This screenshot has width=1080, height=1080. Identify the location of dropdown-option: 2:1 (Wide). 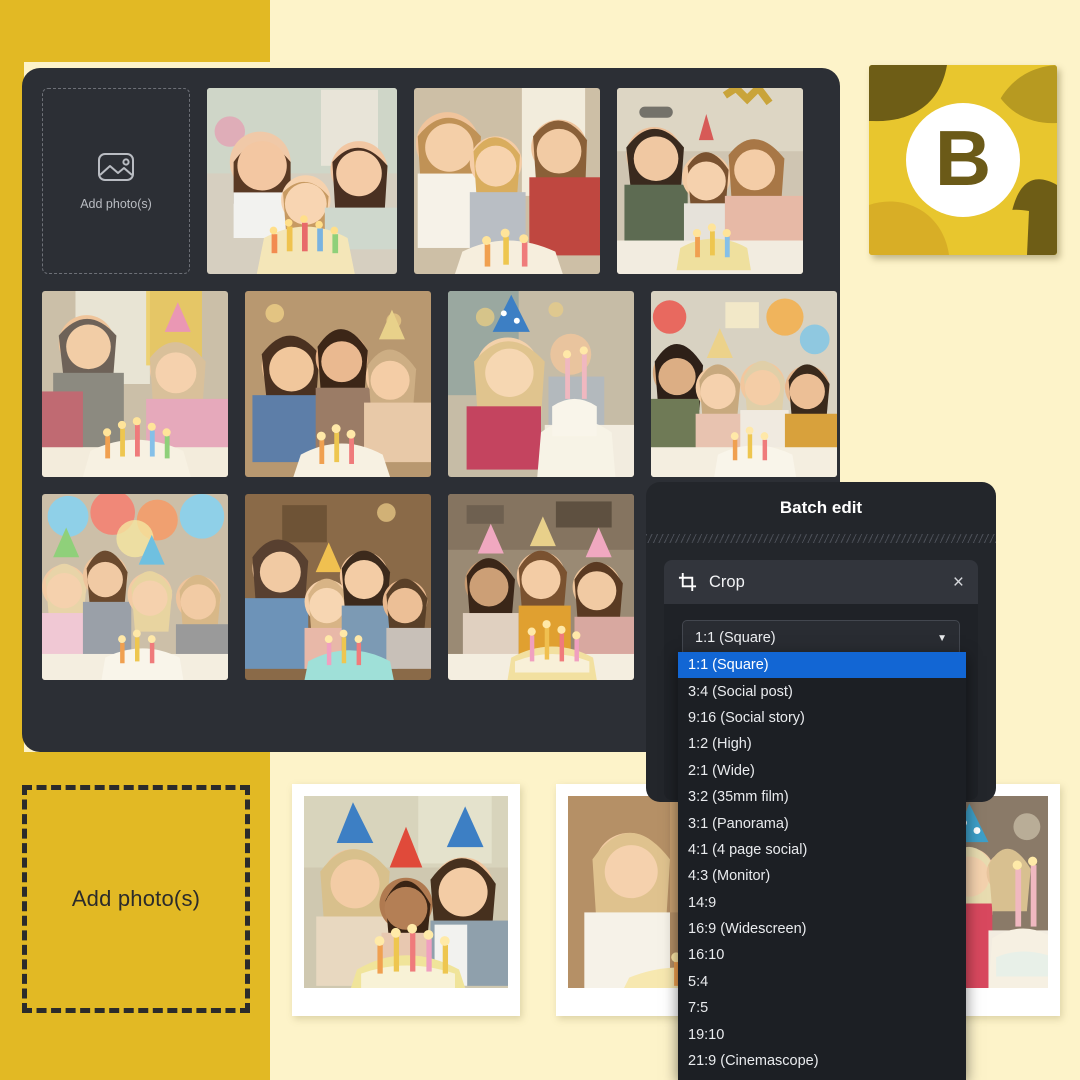
(822, 771).